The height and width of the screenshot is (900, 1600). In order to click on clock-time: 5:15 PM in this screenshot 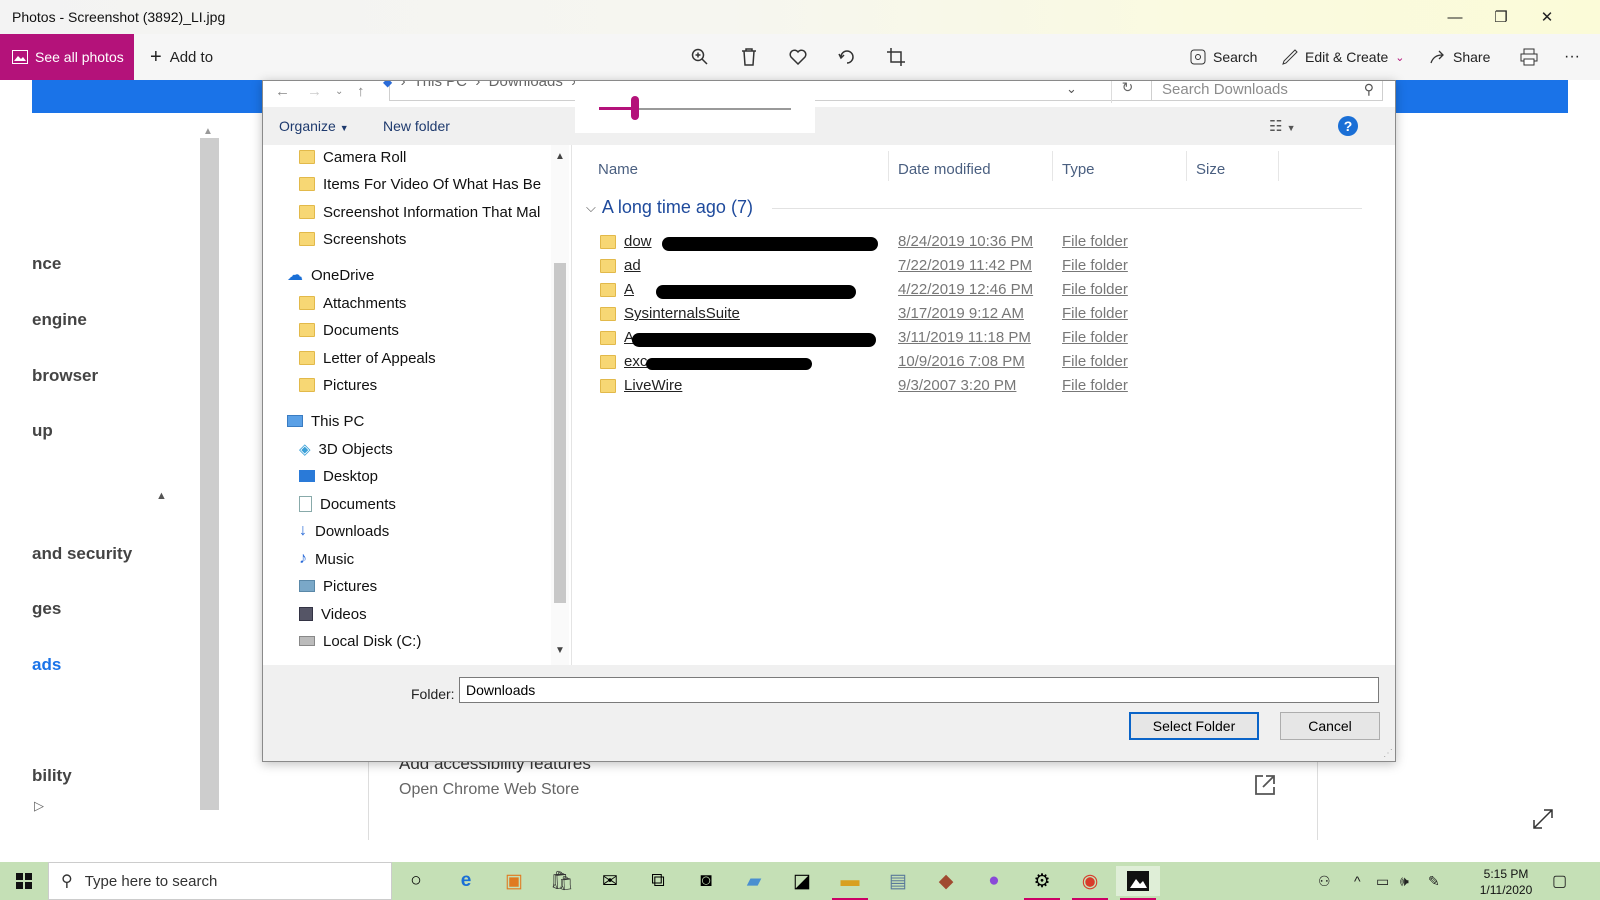, I will do `click(1506, 874)`.